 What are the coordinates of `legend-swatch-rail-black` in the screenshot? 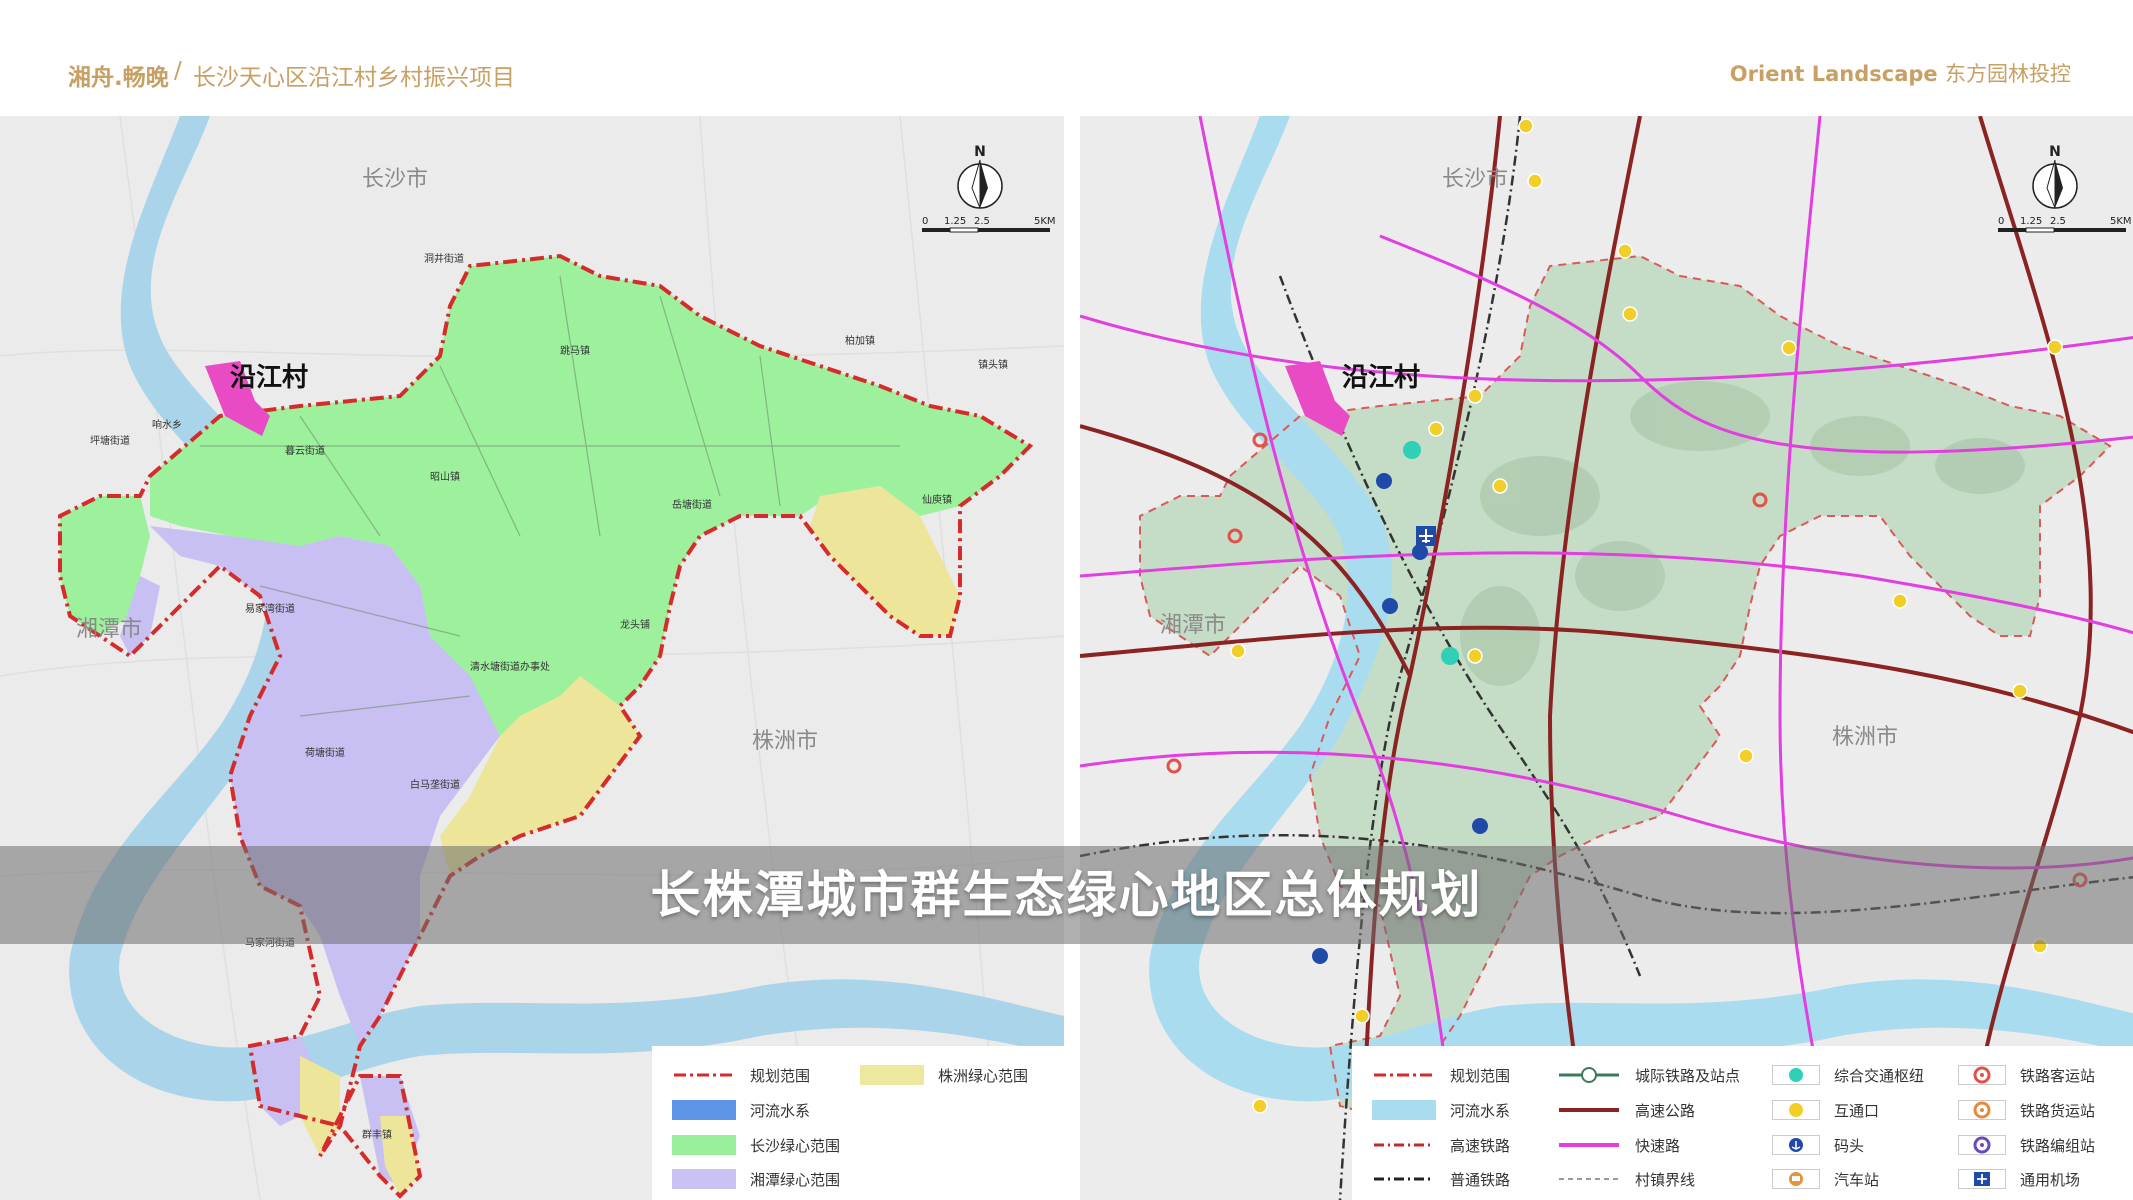 It's located at (1404, 1179).